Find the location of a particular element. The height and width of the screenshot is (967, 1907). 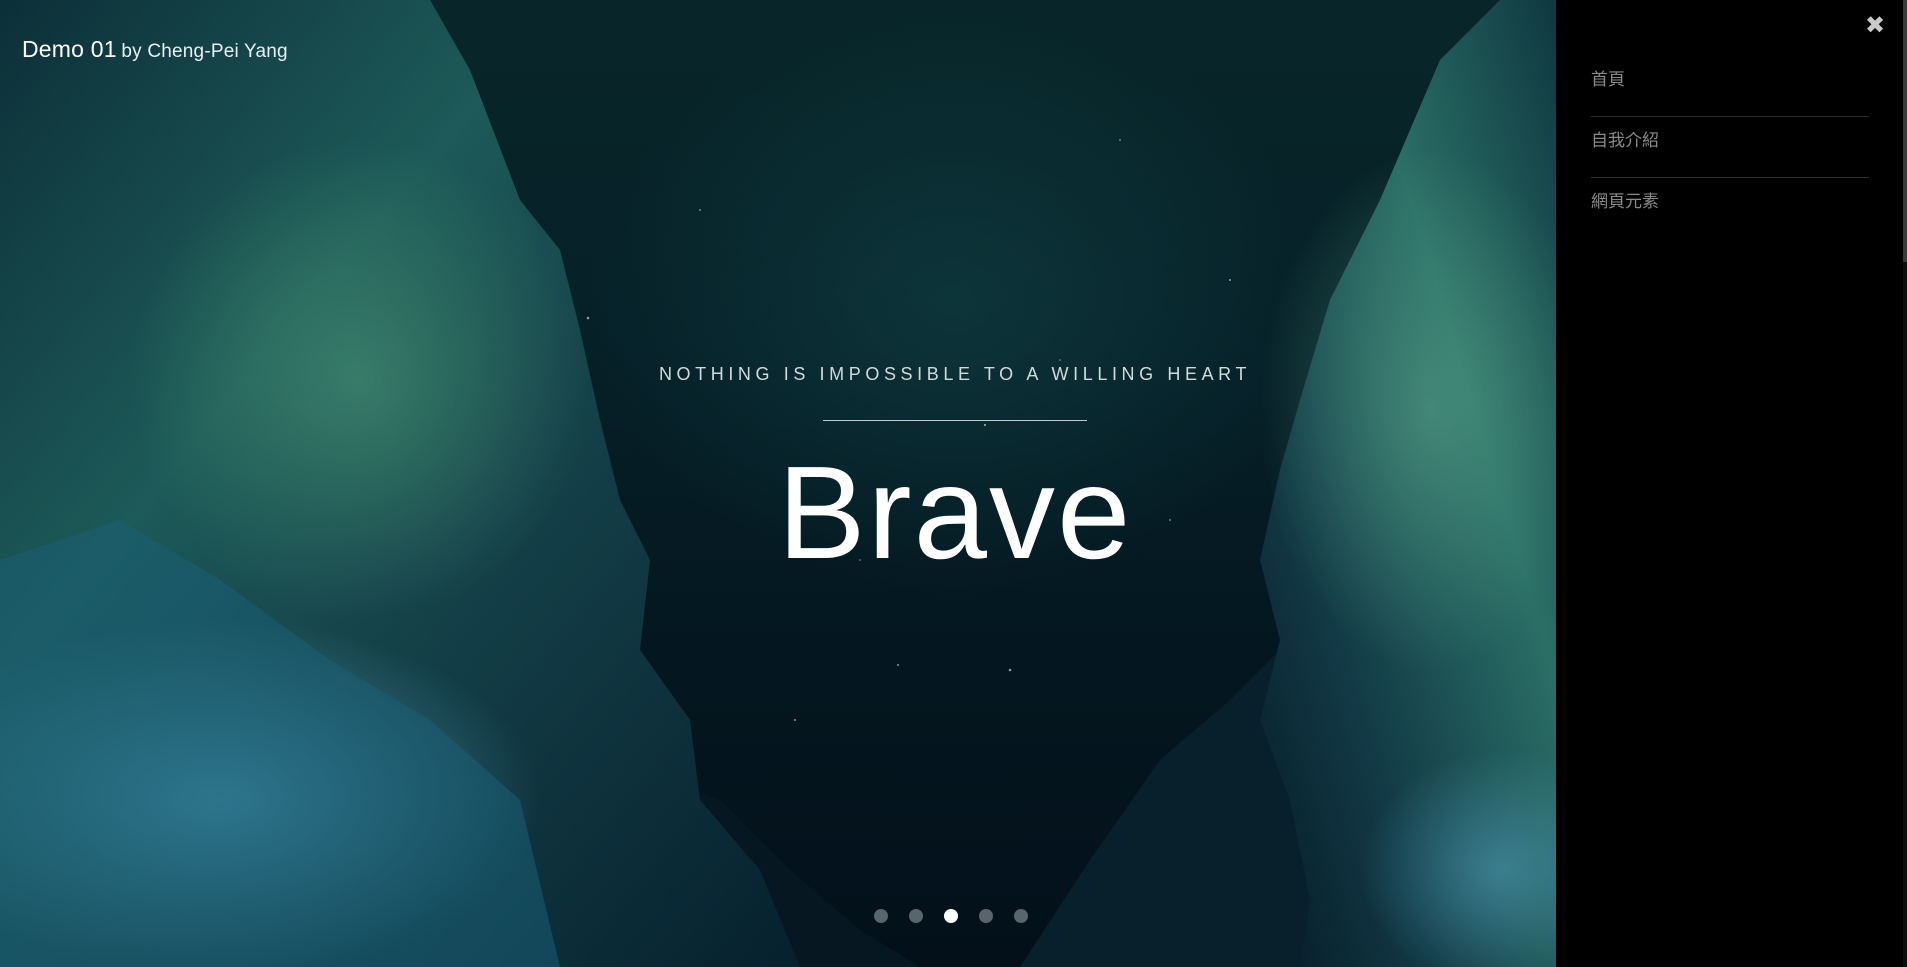

side-nav-menu: 首頁 自我介紹 網頁元素 is located at coordinates (1730, 147).